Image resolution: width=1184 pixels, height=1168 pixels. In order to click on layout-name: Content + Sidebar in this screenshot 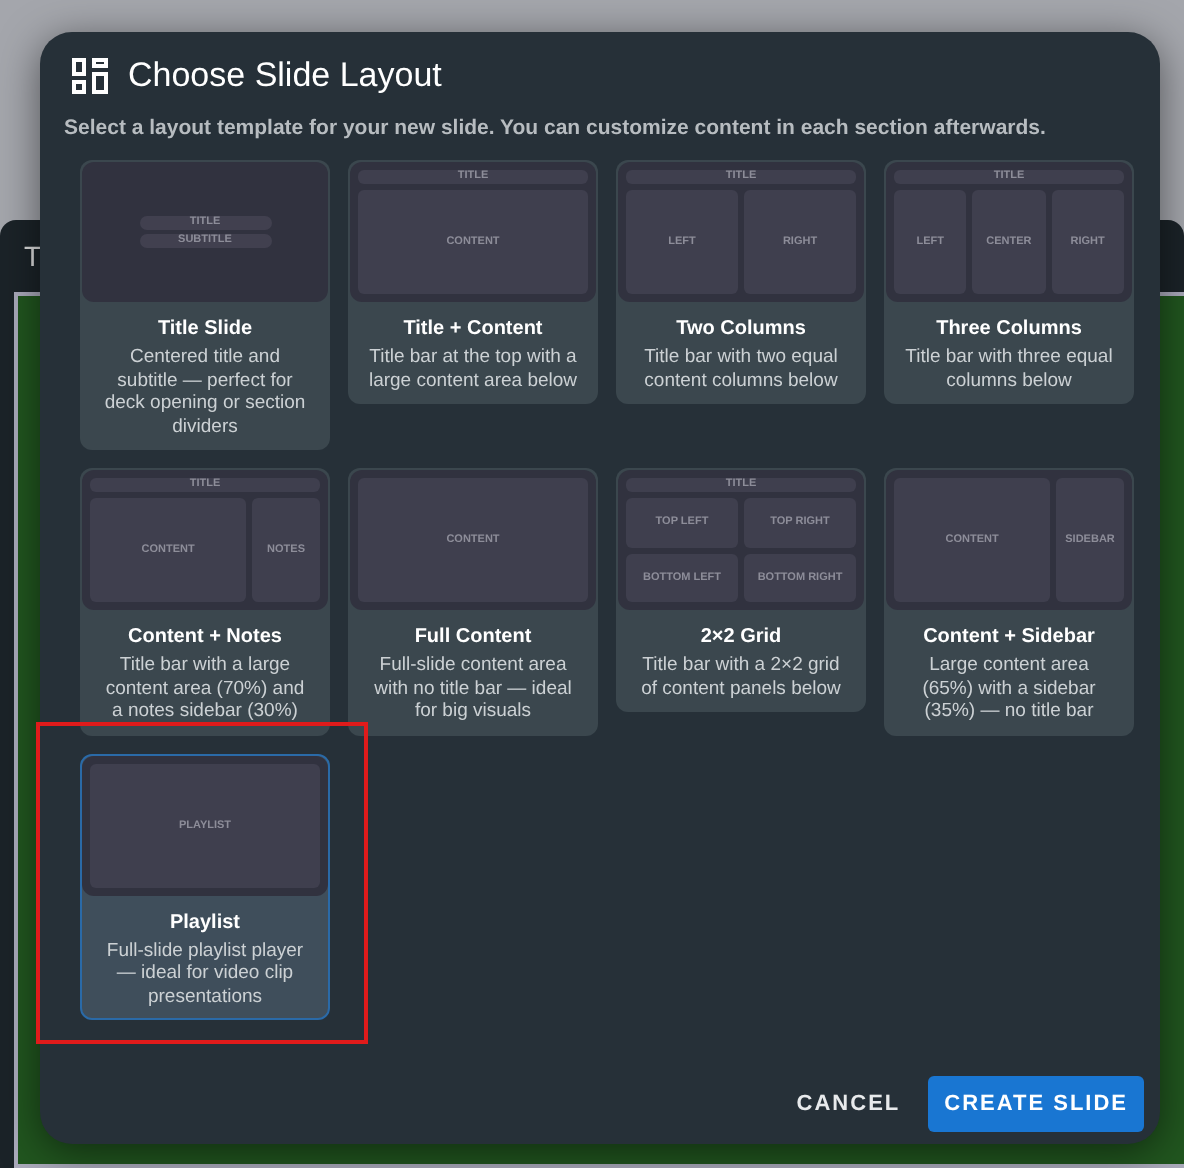, I will do `click(1009, 637)`.